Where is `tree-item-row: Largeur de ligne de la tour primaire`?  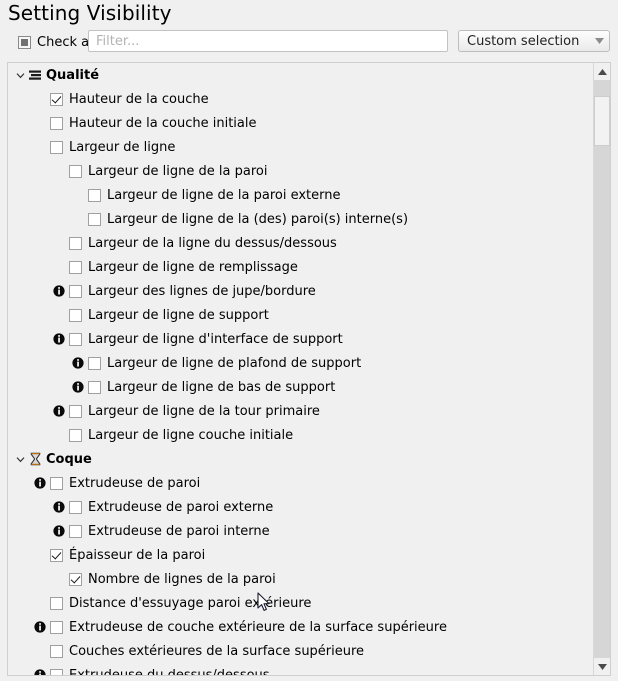
tree-item-row: Largeur de ligne de la tour primaire is located at coordinates (300, 411).